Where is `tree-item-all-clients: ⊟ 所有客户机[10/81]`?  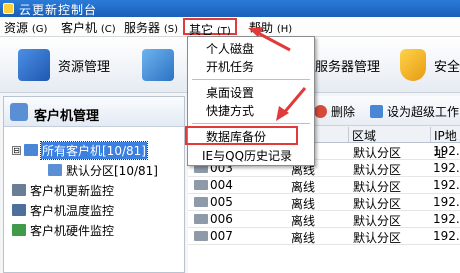
tree-item-all-clients: ⊟ 所有客户机[10/81] is located at coordinates (80, 150).